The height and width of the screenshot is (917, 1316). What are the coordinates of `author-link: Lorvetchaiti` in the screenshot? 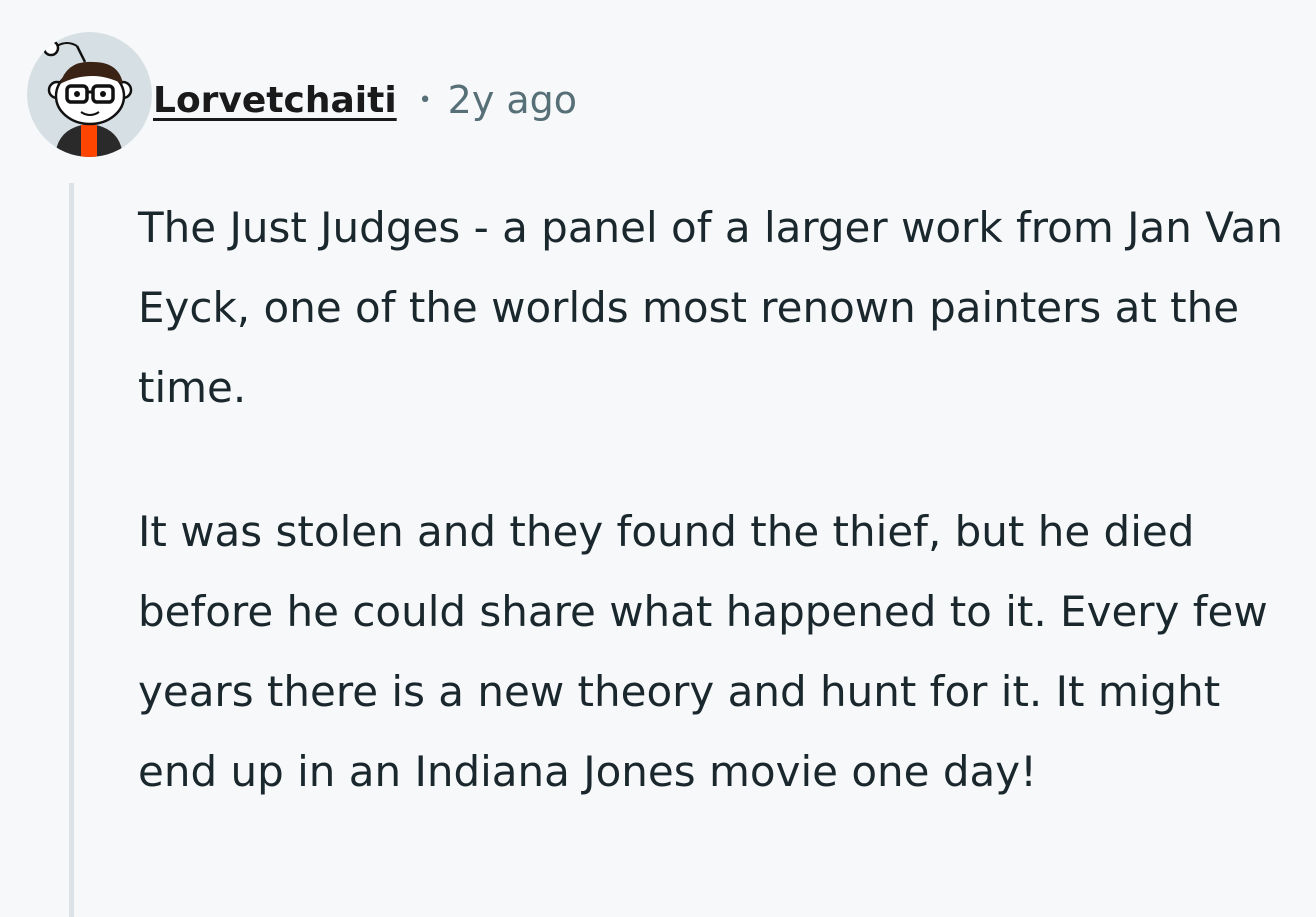 It's located at (275, 100).